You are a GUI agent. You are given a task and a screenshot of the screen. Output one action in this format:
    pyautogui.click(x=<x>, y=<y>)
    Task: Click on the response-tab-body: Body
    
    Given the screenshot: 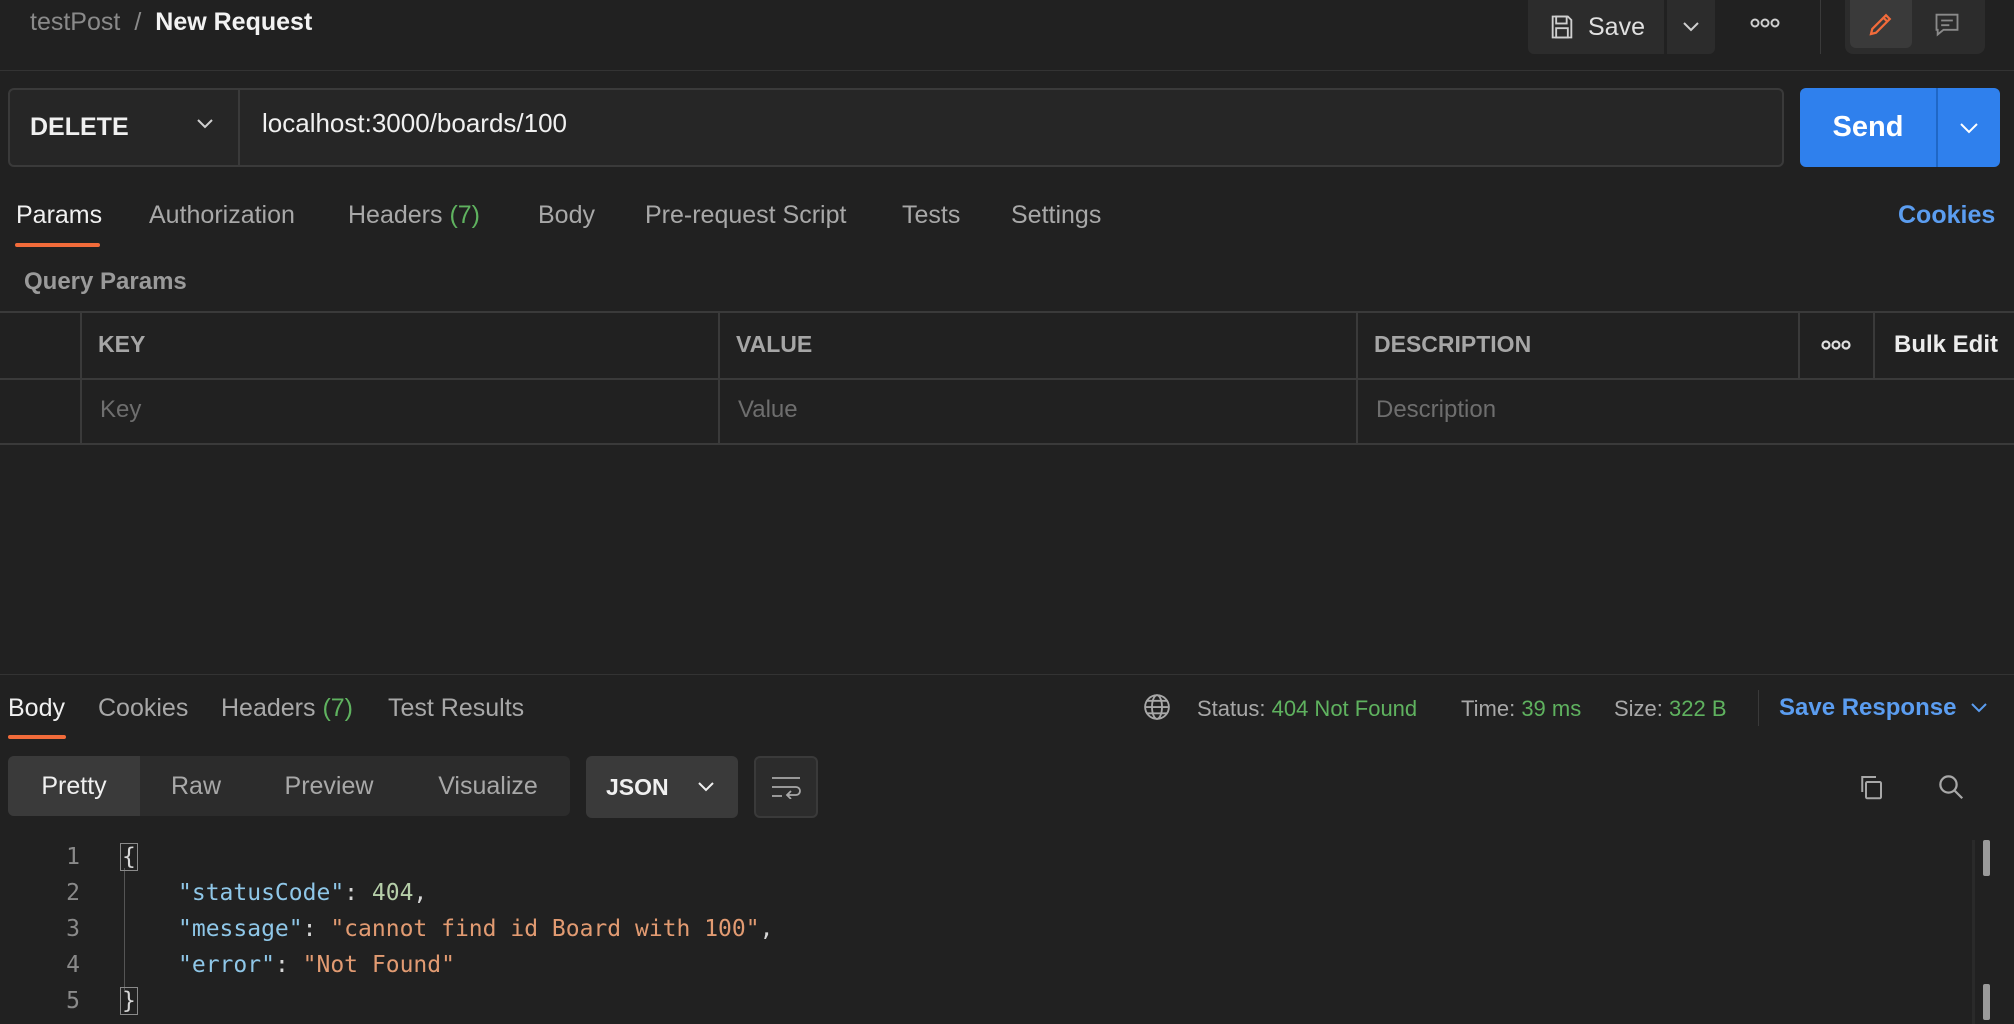 What is the action you would take?
    pyautogui.click(x=36, y=708)
    